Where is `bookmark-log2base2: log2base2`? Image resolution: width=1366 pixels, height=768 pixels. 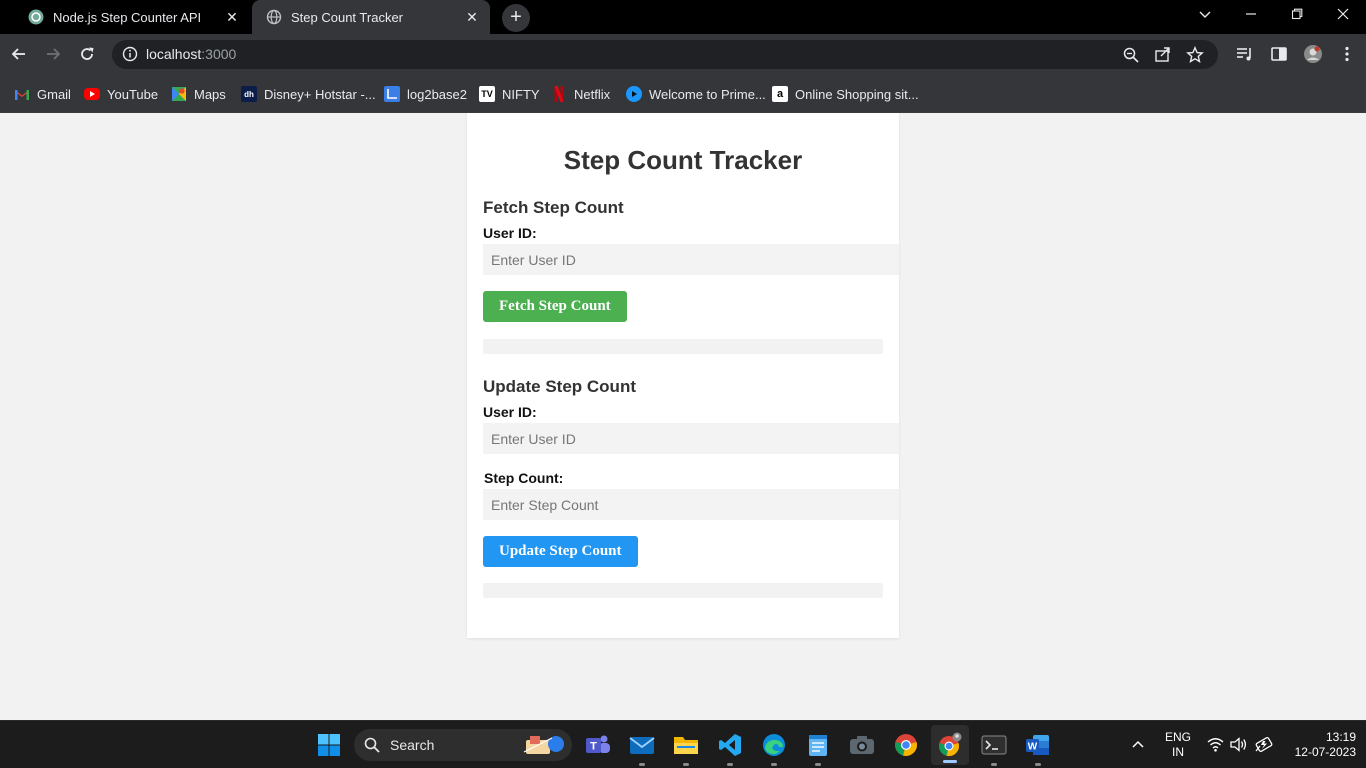 bookmark-log2base2: log2base2 is located at coordinates (425, 94).